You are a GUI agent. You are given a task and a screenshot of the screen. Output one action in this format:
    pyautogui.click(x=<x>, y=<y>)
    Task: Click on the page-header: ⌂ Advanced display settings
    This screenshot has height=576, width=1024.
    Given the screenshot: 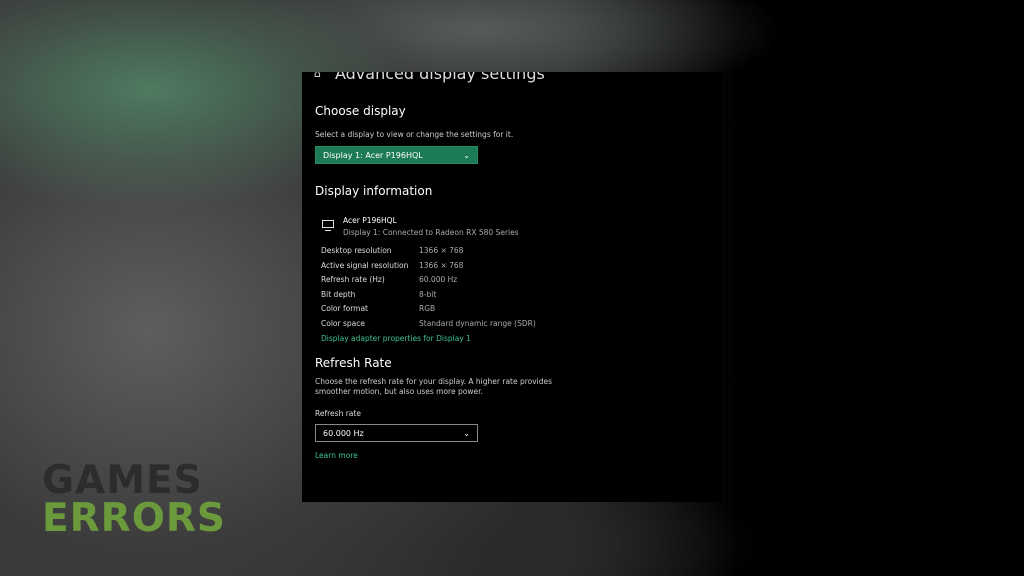 What is the action you would take?
    pyautogui.click(x=429, y=77)
    